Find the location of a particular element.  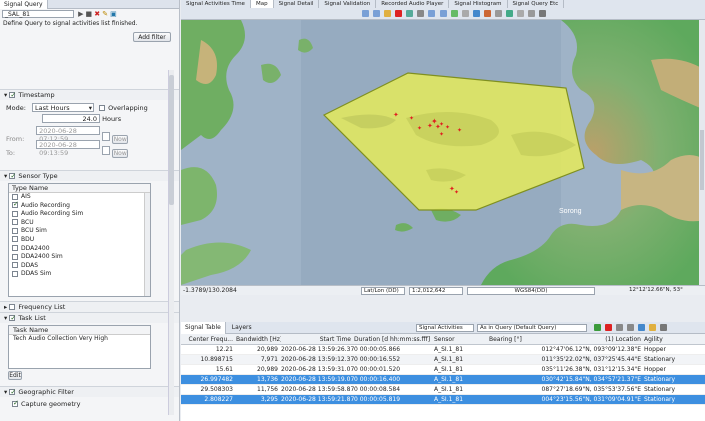

sensor-type-section-header: ▾ Sensor Type is located at coordinates (89, 176).